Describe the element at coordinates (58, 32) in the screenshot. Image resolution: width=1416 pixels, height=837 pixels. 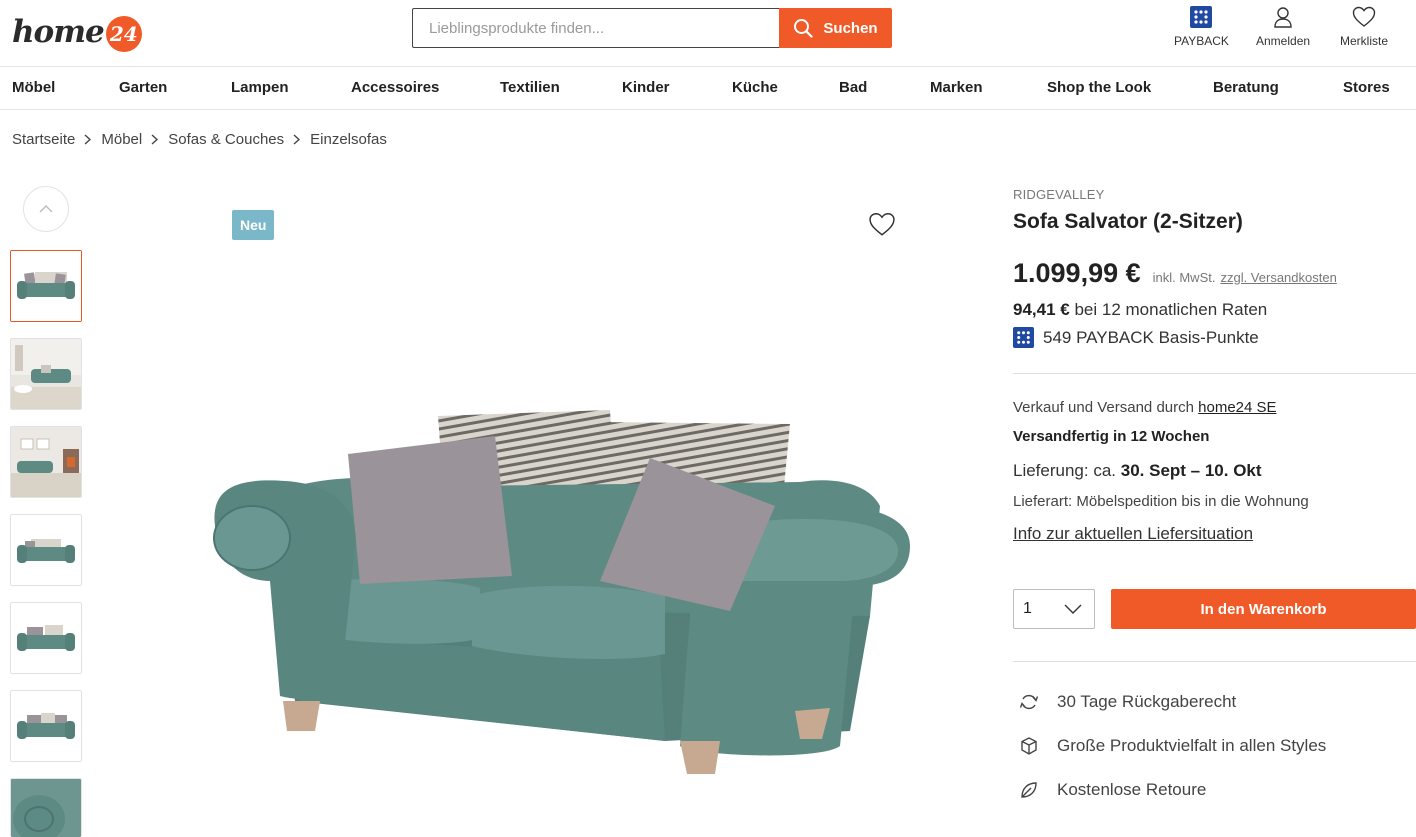
I see `logo-wordmark: home` at that location.